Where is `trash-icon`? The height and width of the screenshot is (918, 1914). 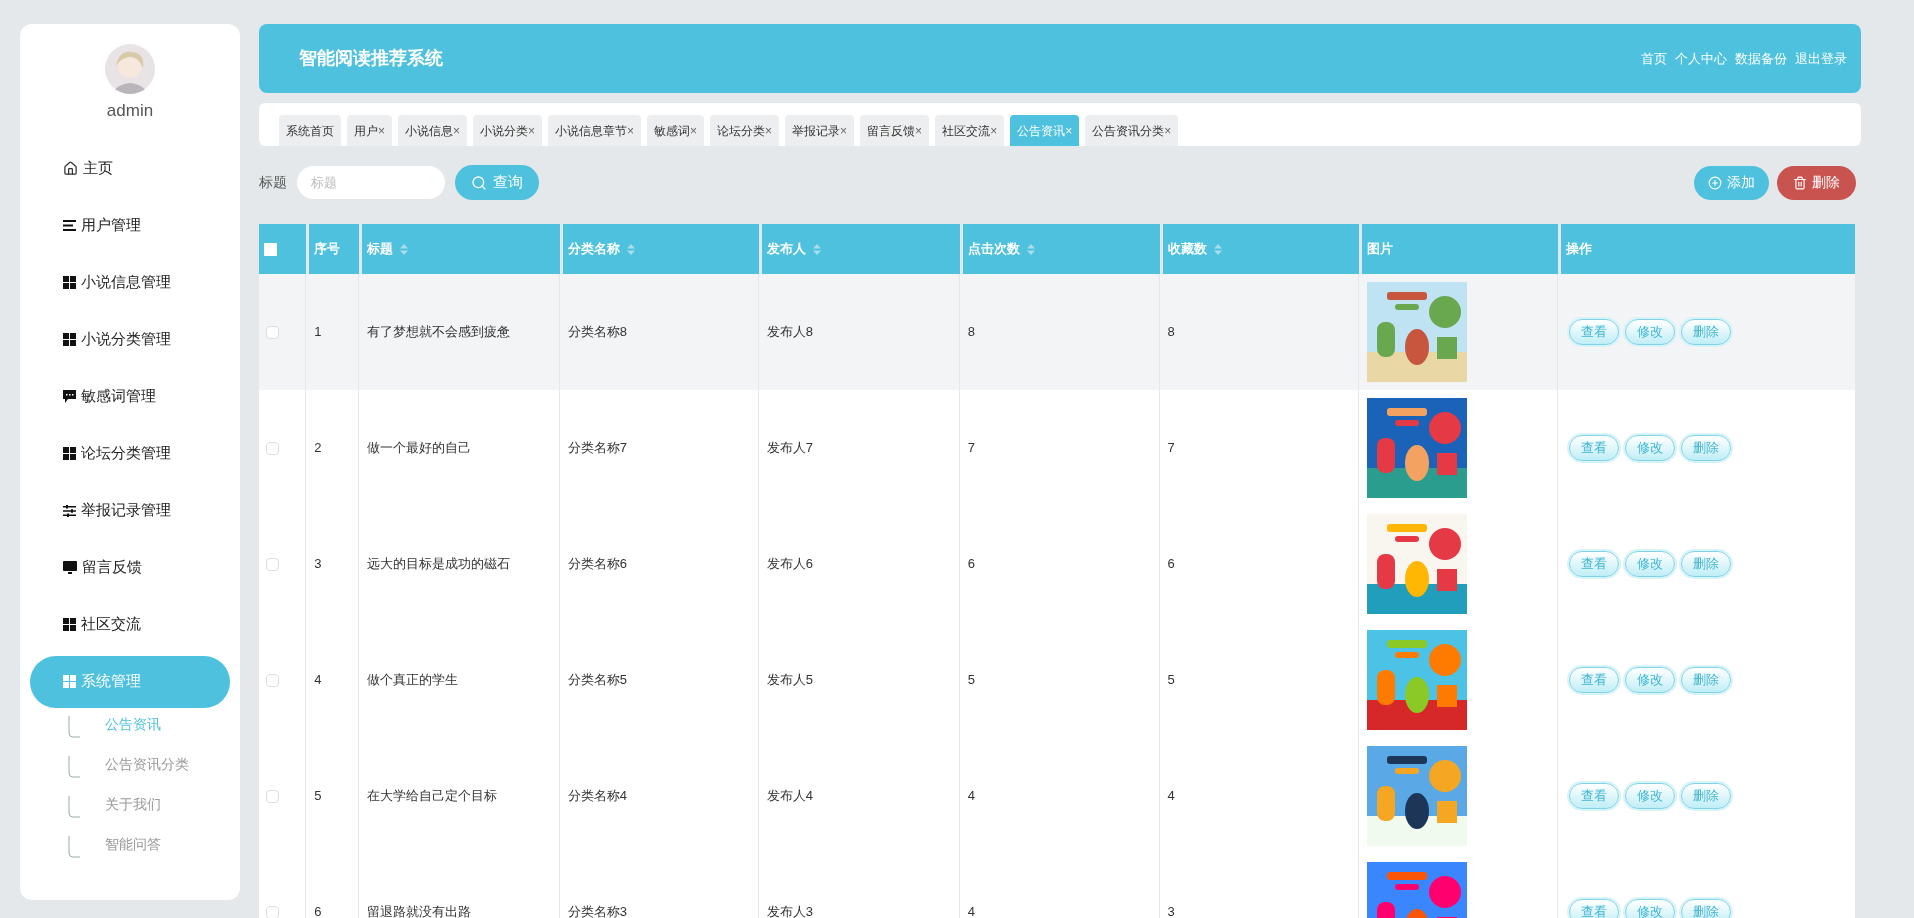
trash-icon is located at coordinates (1800, 182).